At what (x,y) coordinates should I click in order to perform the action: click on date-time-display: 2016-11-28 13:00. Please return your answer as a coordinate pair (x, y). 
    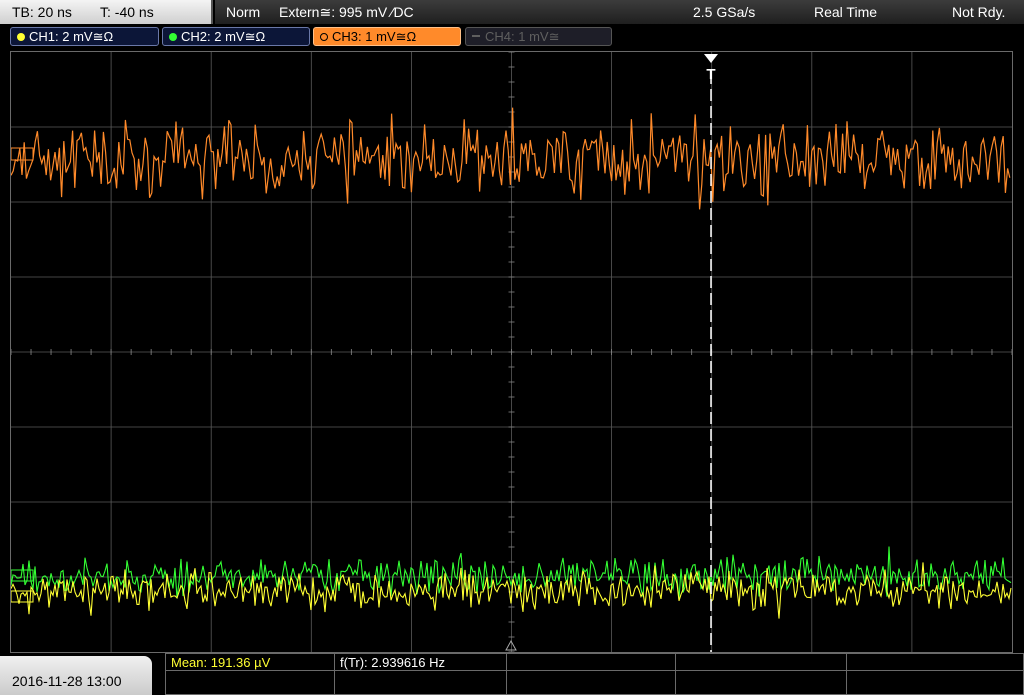
    Looking at the image, I should click on (76, 675).